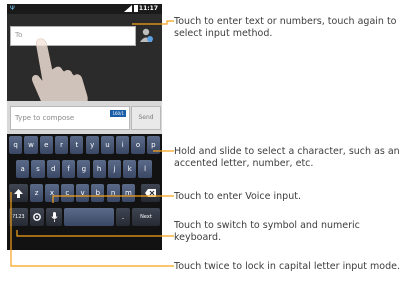  Describe the element at coordinates (113, 199) in the screenshot. I see `leader-line-voice` at that location.